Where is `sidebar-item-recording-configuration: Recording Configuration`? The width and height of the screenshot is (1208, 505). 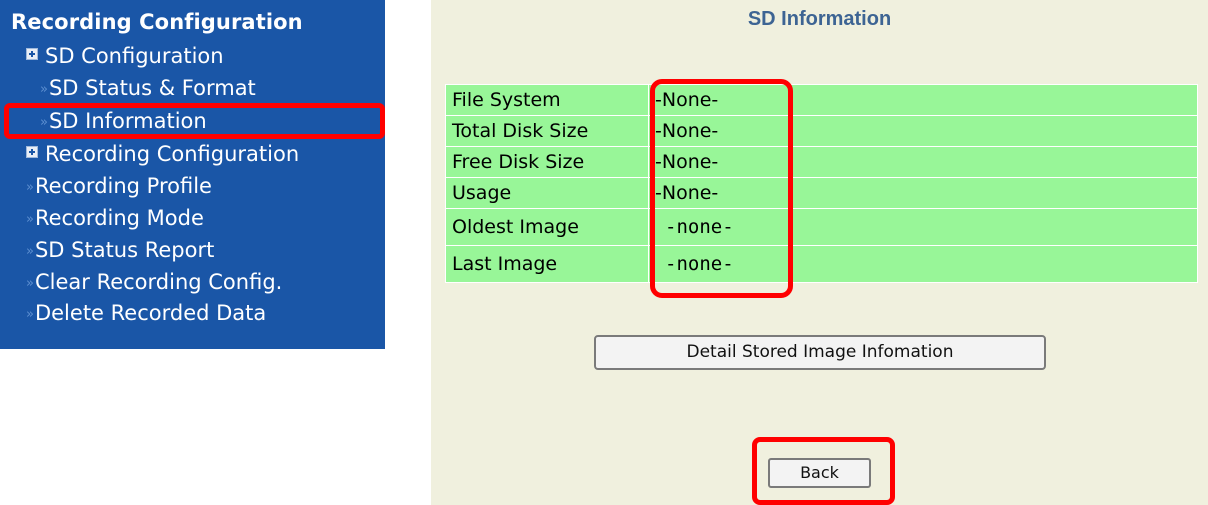
sidebar-item-recording-configuration: Recording Configuration is located at coordinates (162, 154).